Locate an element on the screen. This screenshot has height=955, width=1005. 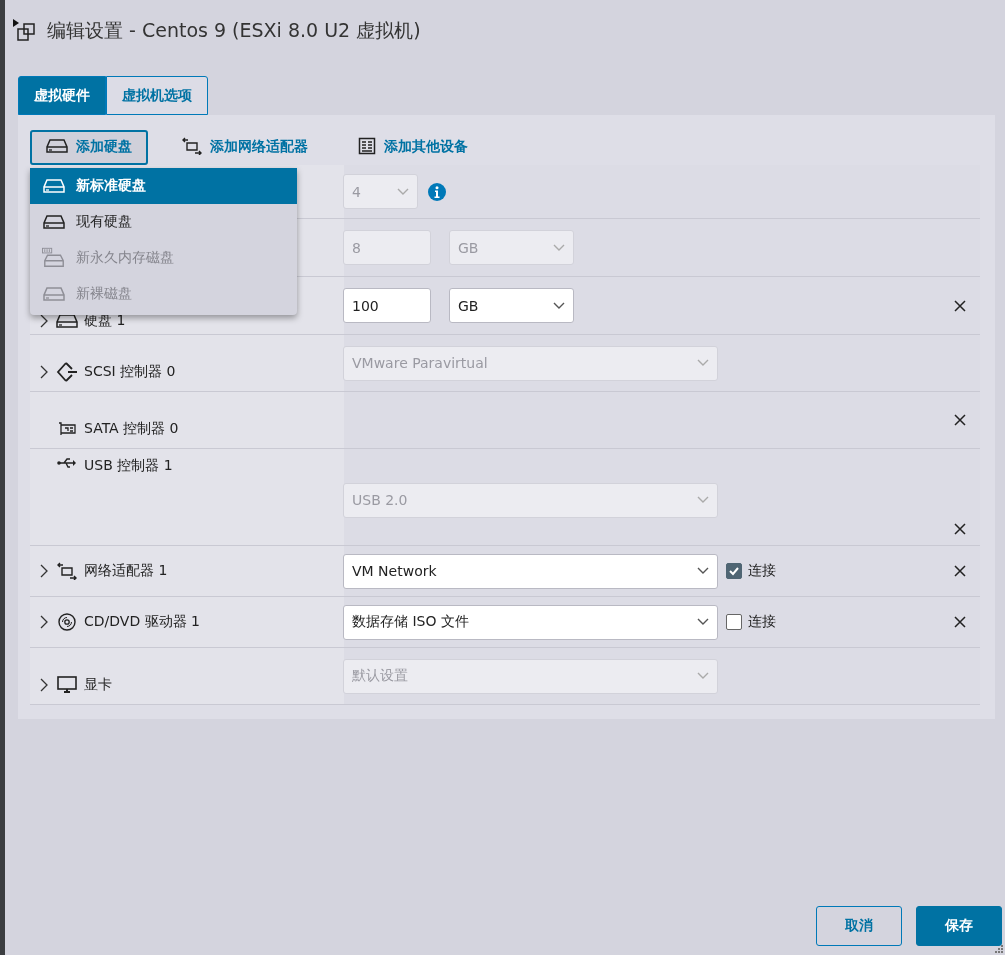
device-label: SATA 控制器 0 is located at coordinates (131, 429).